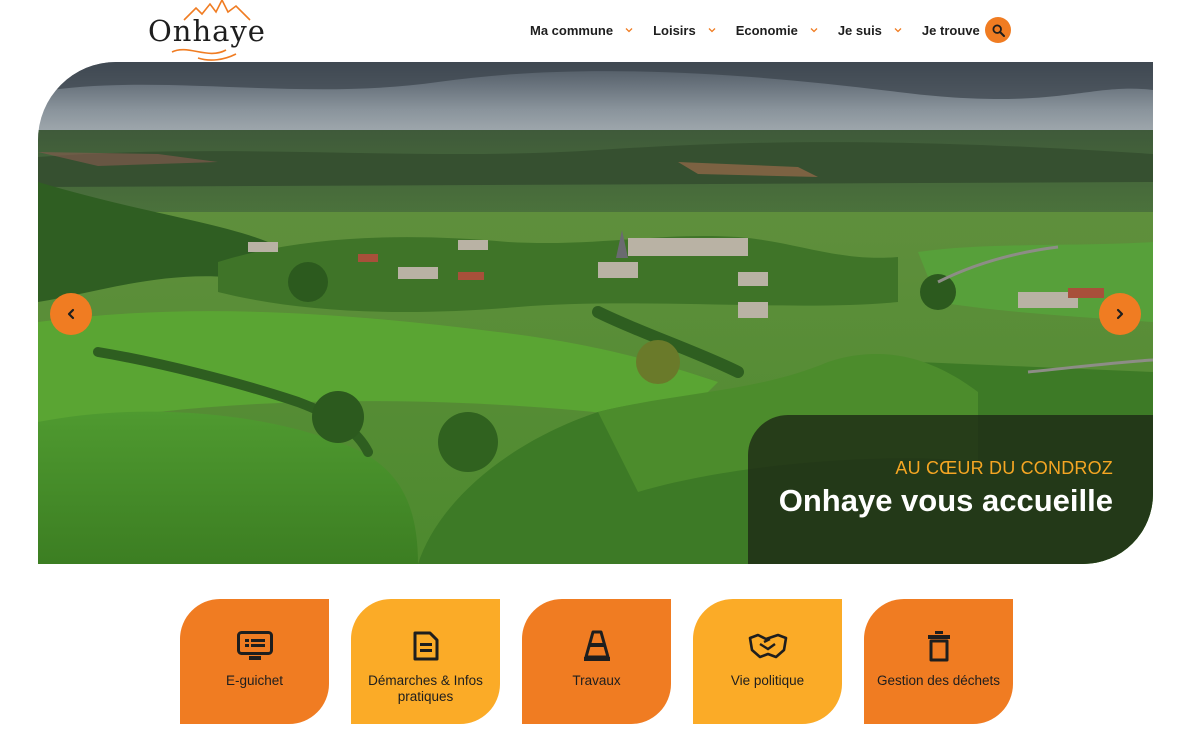 The image size is (1189, 739). What do you see at coordinates (596, 645) in the screenshot?
I see `traffic-cone-icon` at bounding box center [596, 645].